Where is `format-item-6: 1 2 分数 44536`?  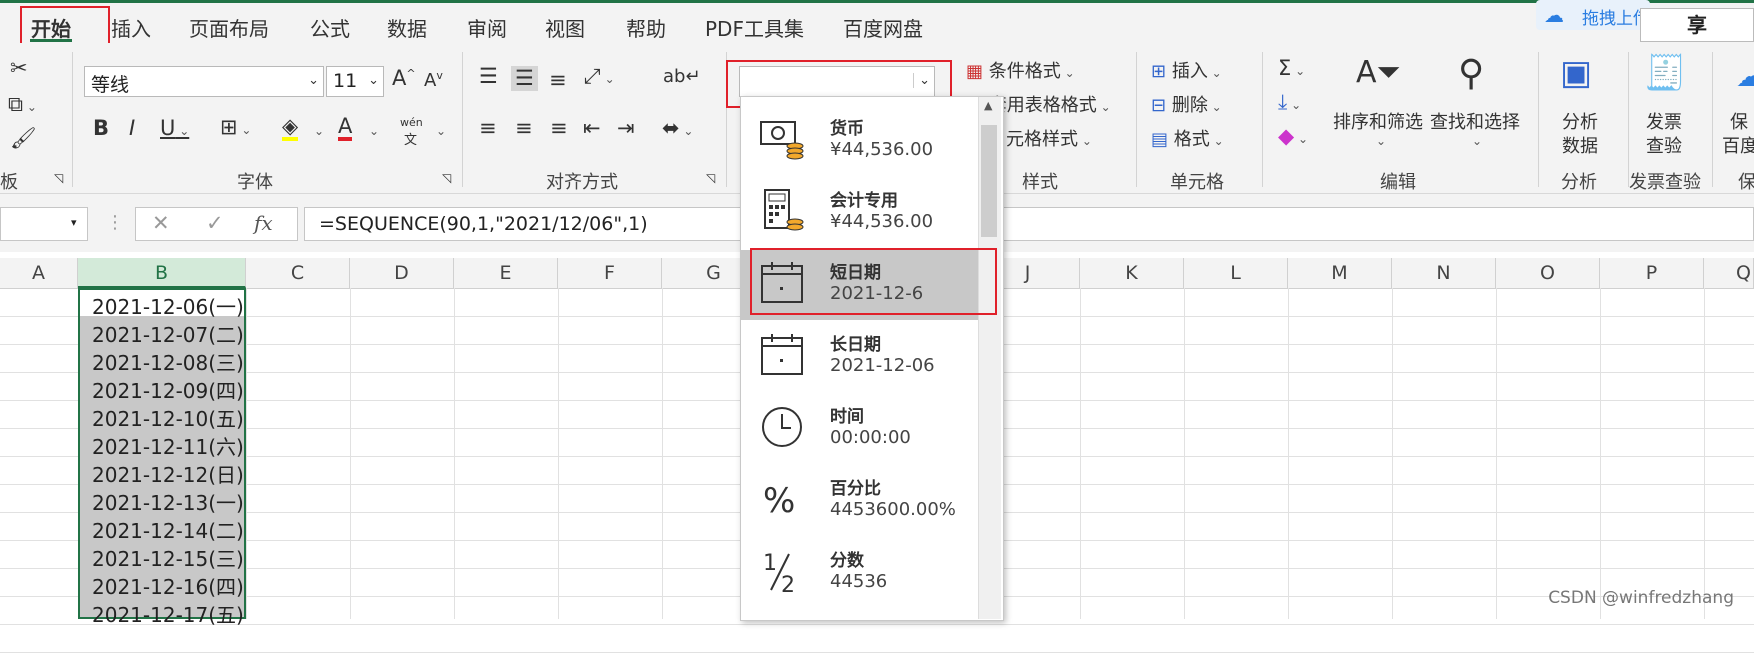
format-item-6: 1 2 分数 44536 is located at coordinates (859, 573).